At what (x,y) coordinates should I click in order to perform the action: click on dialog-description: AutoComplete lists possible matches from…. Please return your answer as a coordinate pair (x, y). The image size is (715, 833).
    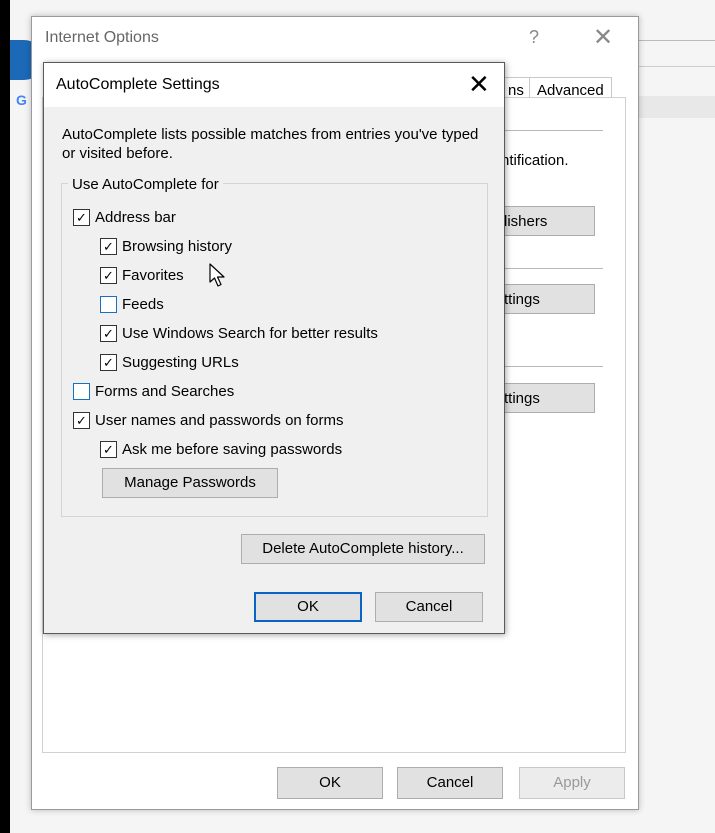
    Looking at the image, I should click on (270, 144).